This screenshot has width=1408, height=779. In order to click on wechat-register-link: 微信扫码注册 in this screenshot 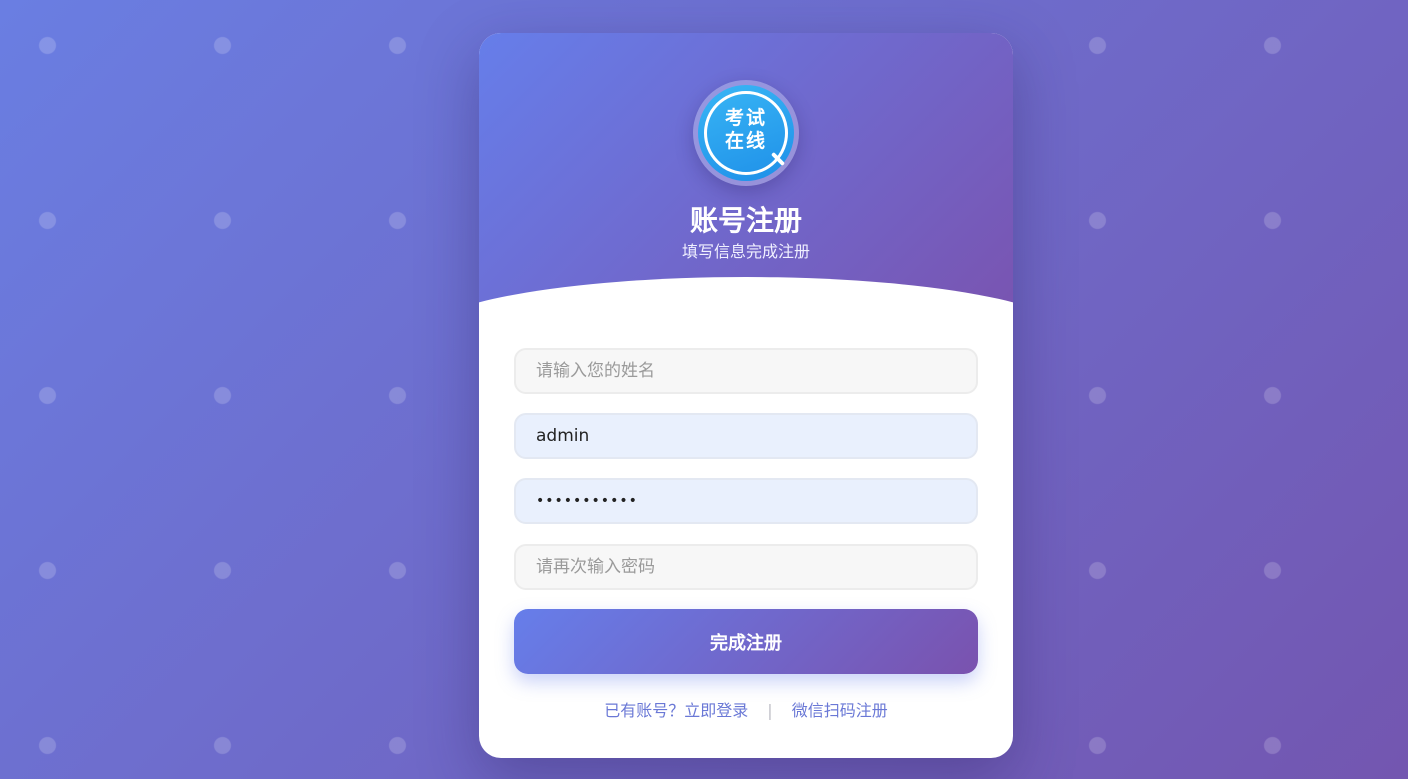, I will do `click(840, 710)`.